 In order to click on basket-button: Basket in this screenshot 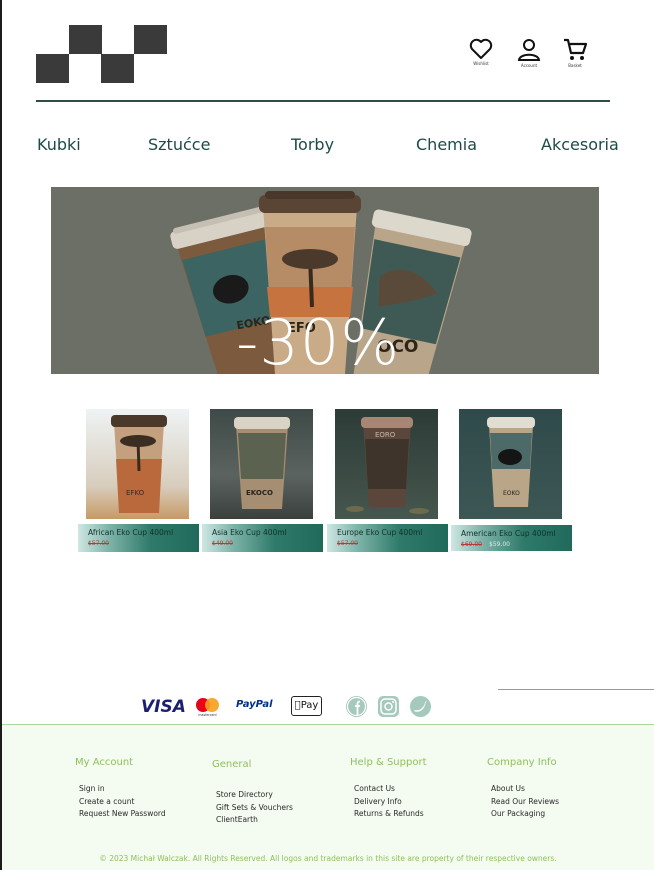, I will do `click(575, 53)`.